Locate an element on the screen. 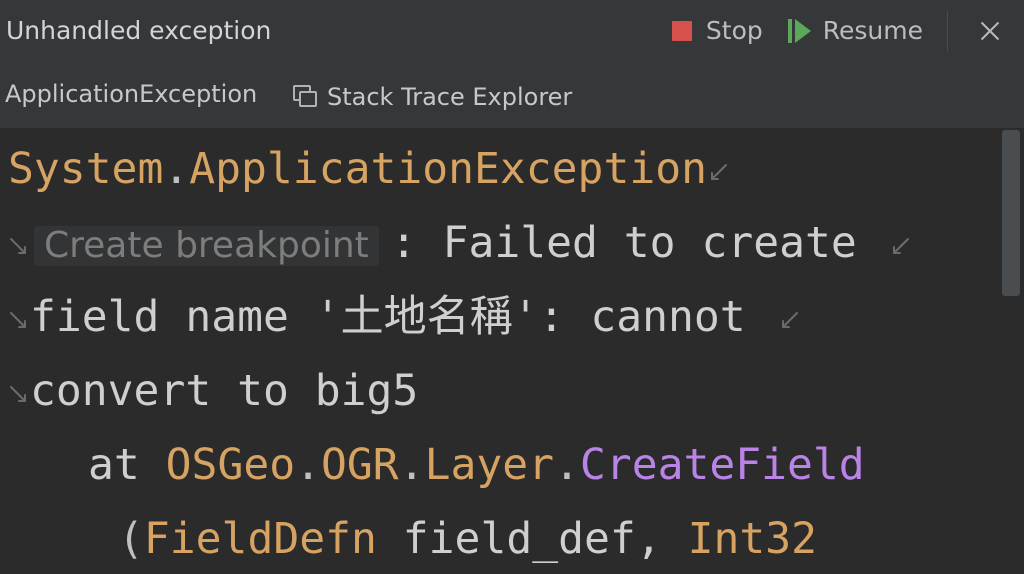 The width and height of the screenshot is (1024, 574). message-text: field name '土地名稱': cannot is located at coordinates (401, 317).